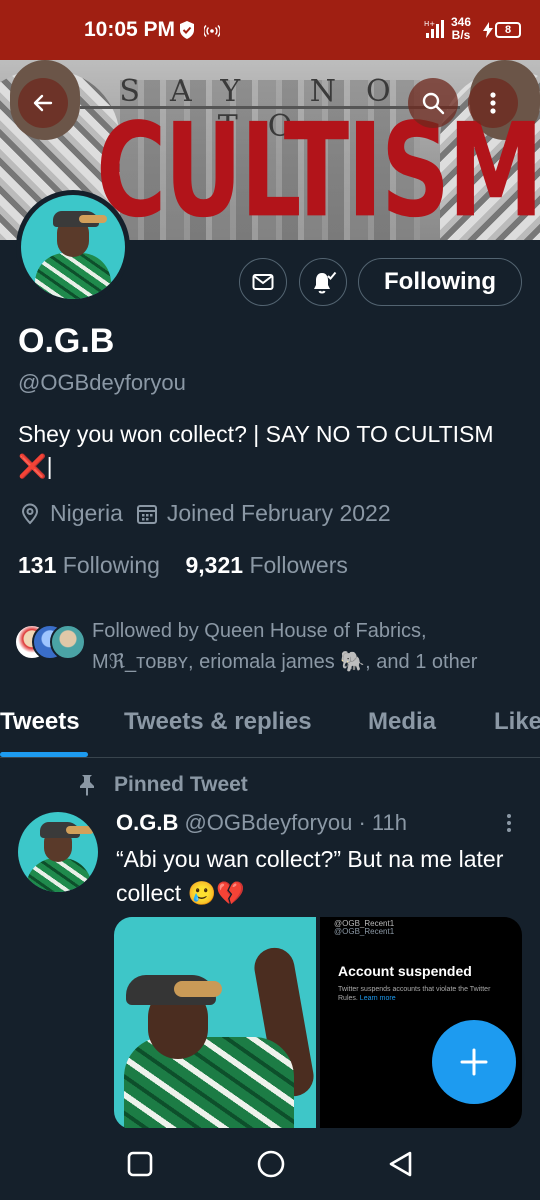 Image resolution: width=540 pixels, height=1200 pixels. Describe the element at coordinates (146, 514) in the screenshot. I see `calendar-icon` at that location.